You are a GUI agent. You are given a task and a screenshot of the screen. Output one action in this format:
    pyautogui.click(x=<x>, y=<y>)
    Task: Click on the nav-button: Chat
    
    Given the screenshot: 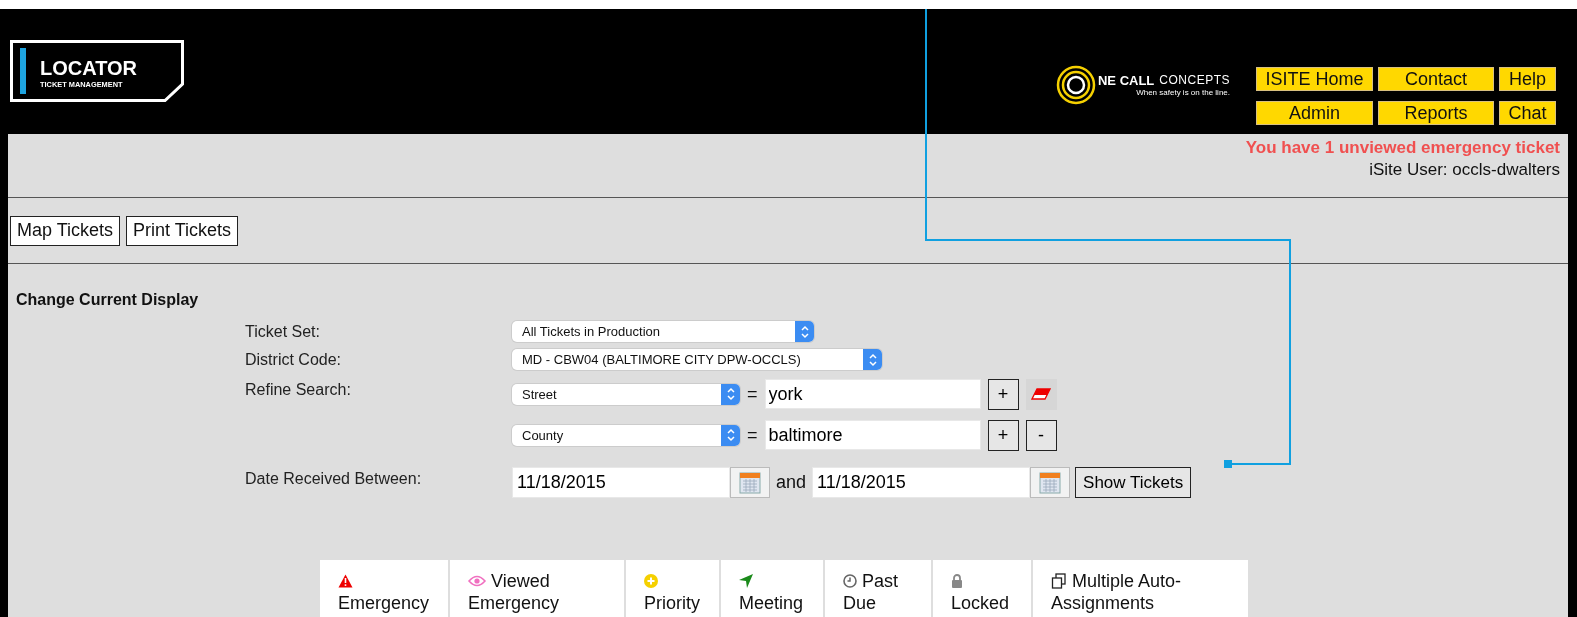 What is the action you would take?
    pyautogui.click(x=1527, y=113)
    